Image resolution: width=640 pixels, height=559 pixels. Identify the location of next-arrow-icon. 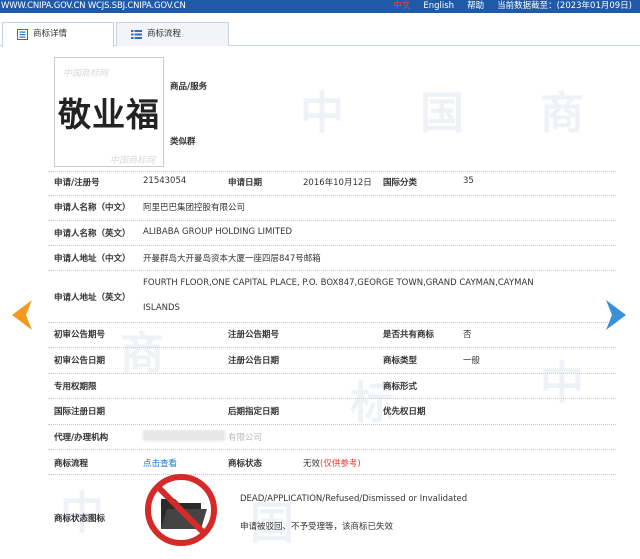
(616, 315).